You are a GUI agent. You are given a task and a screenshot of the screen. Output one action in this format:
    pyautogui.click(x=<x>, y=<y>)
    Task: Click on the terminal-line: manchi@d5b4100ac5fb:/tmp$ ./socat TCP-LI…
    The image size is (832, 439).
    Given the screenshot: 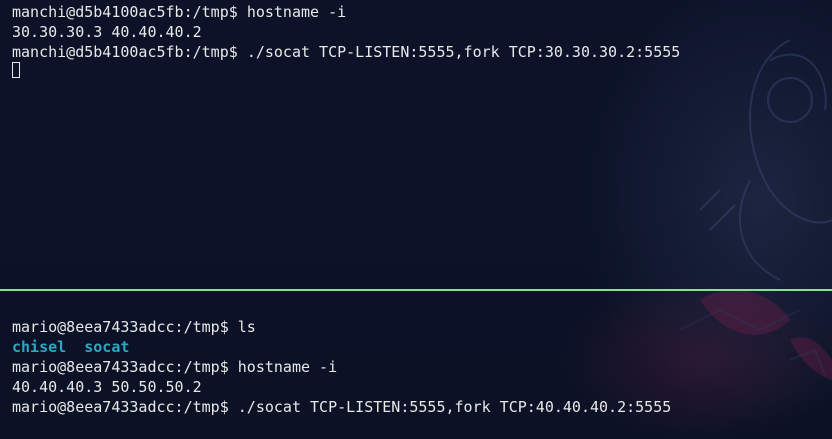 What is the action you would take?
    pyautogui.click(x=346, y=52)
    